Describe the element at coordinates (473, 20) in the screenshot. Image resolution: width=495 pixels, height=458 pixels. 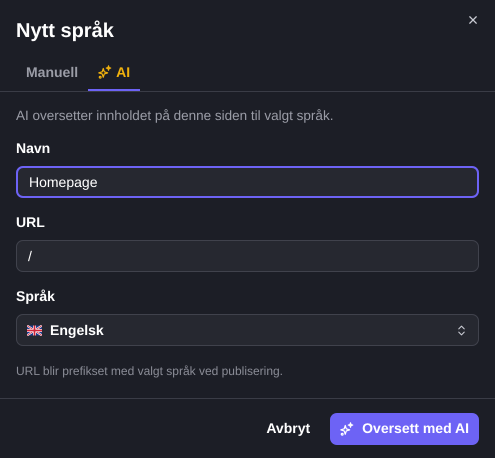
I see `close-button: ×` at that location.